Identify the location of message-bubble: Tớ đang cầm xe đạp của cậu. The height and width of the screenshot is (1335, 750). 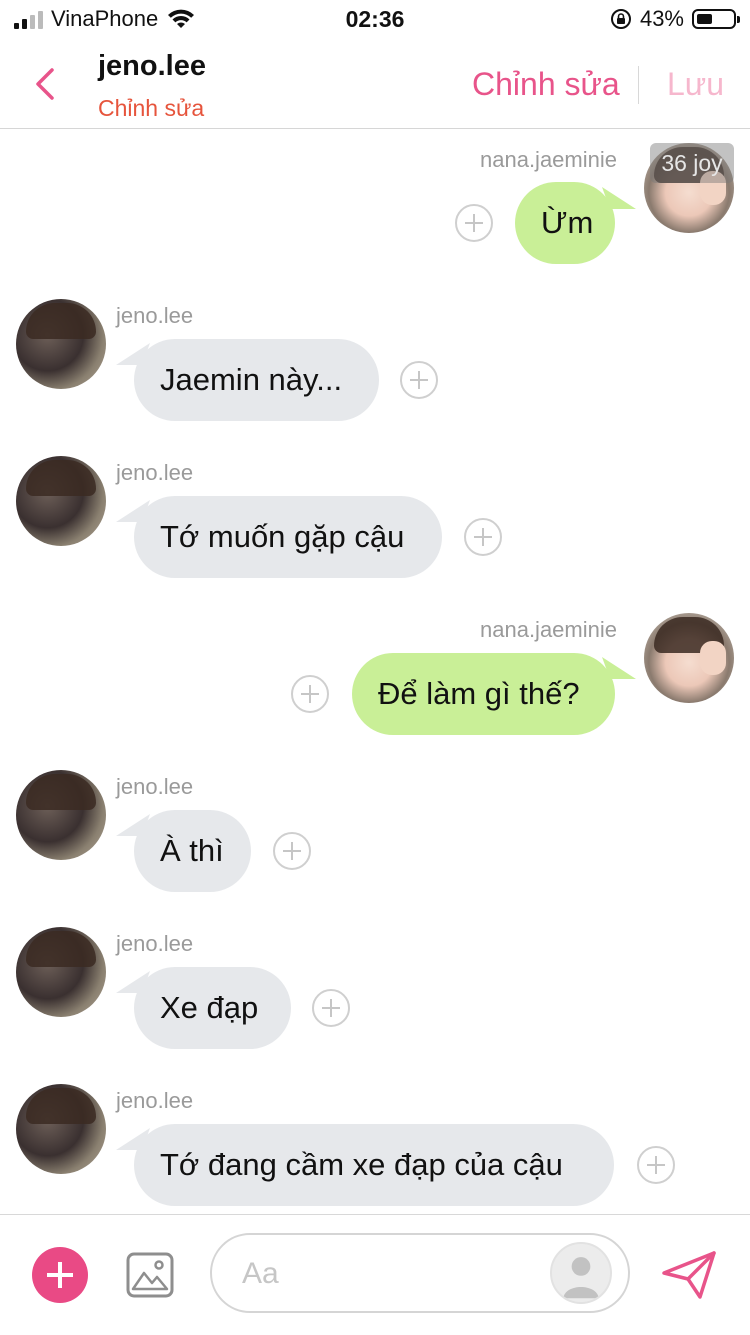
(374, 1165).